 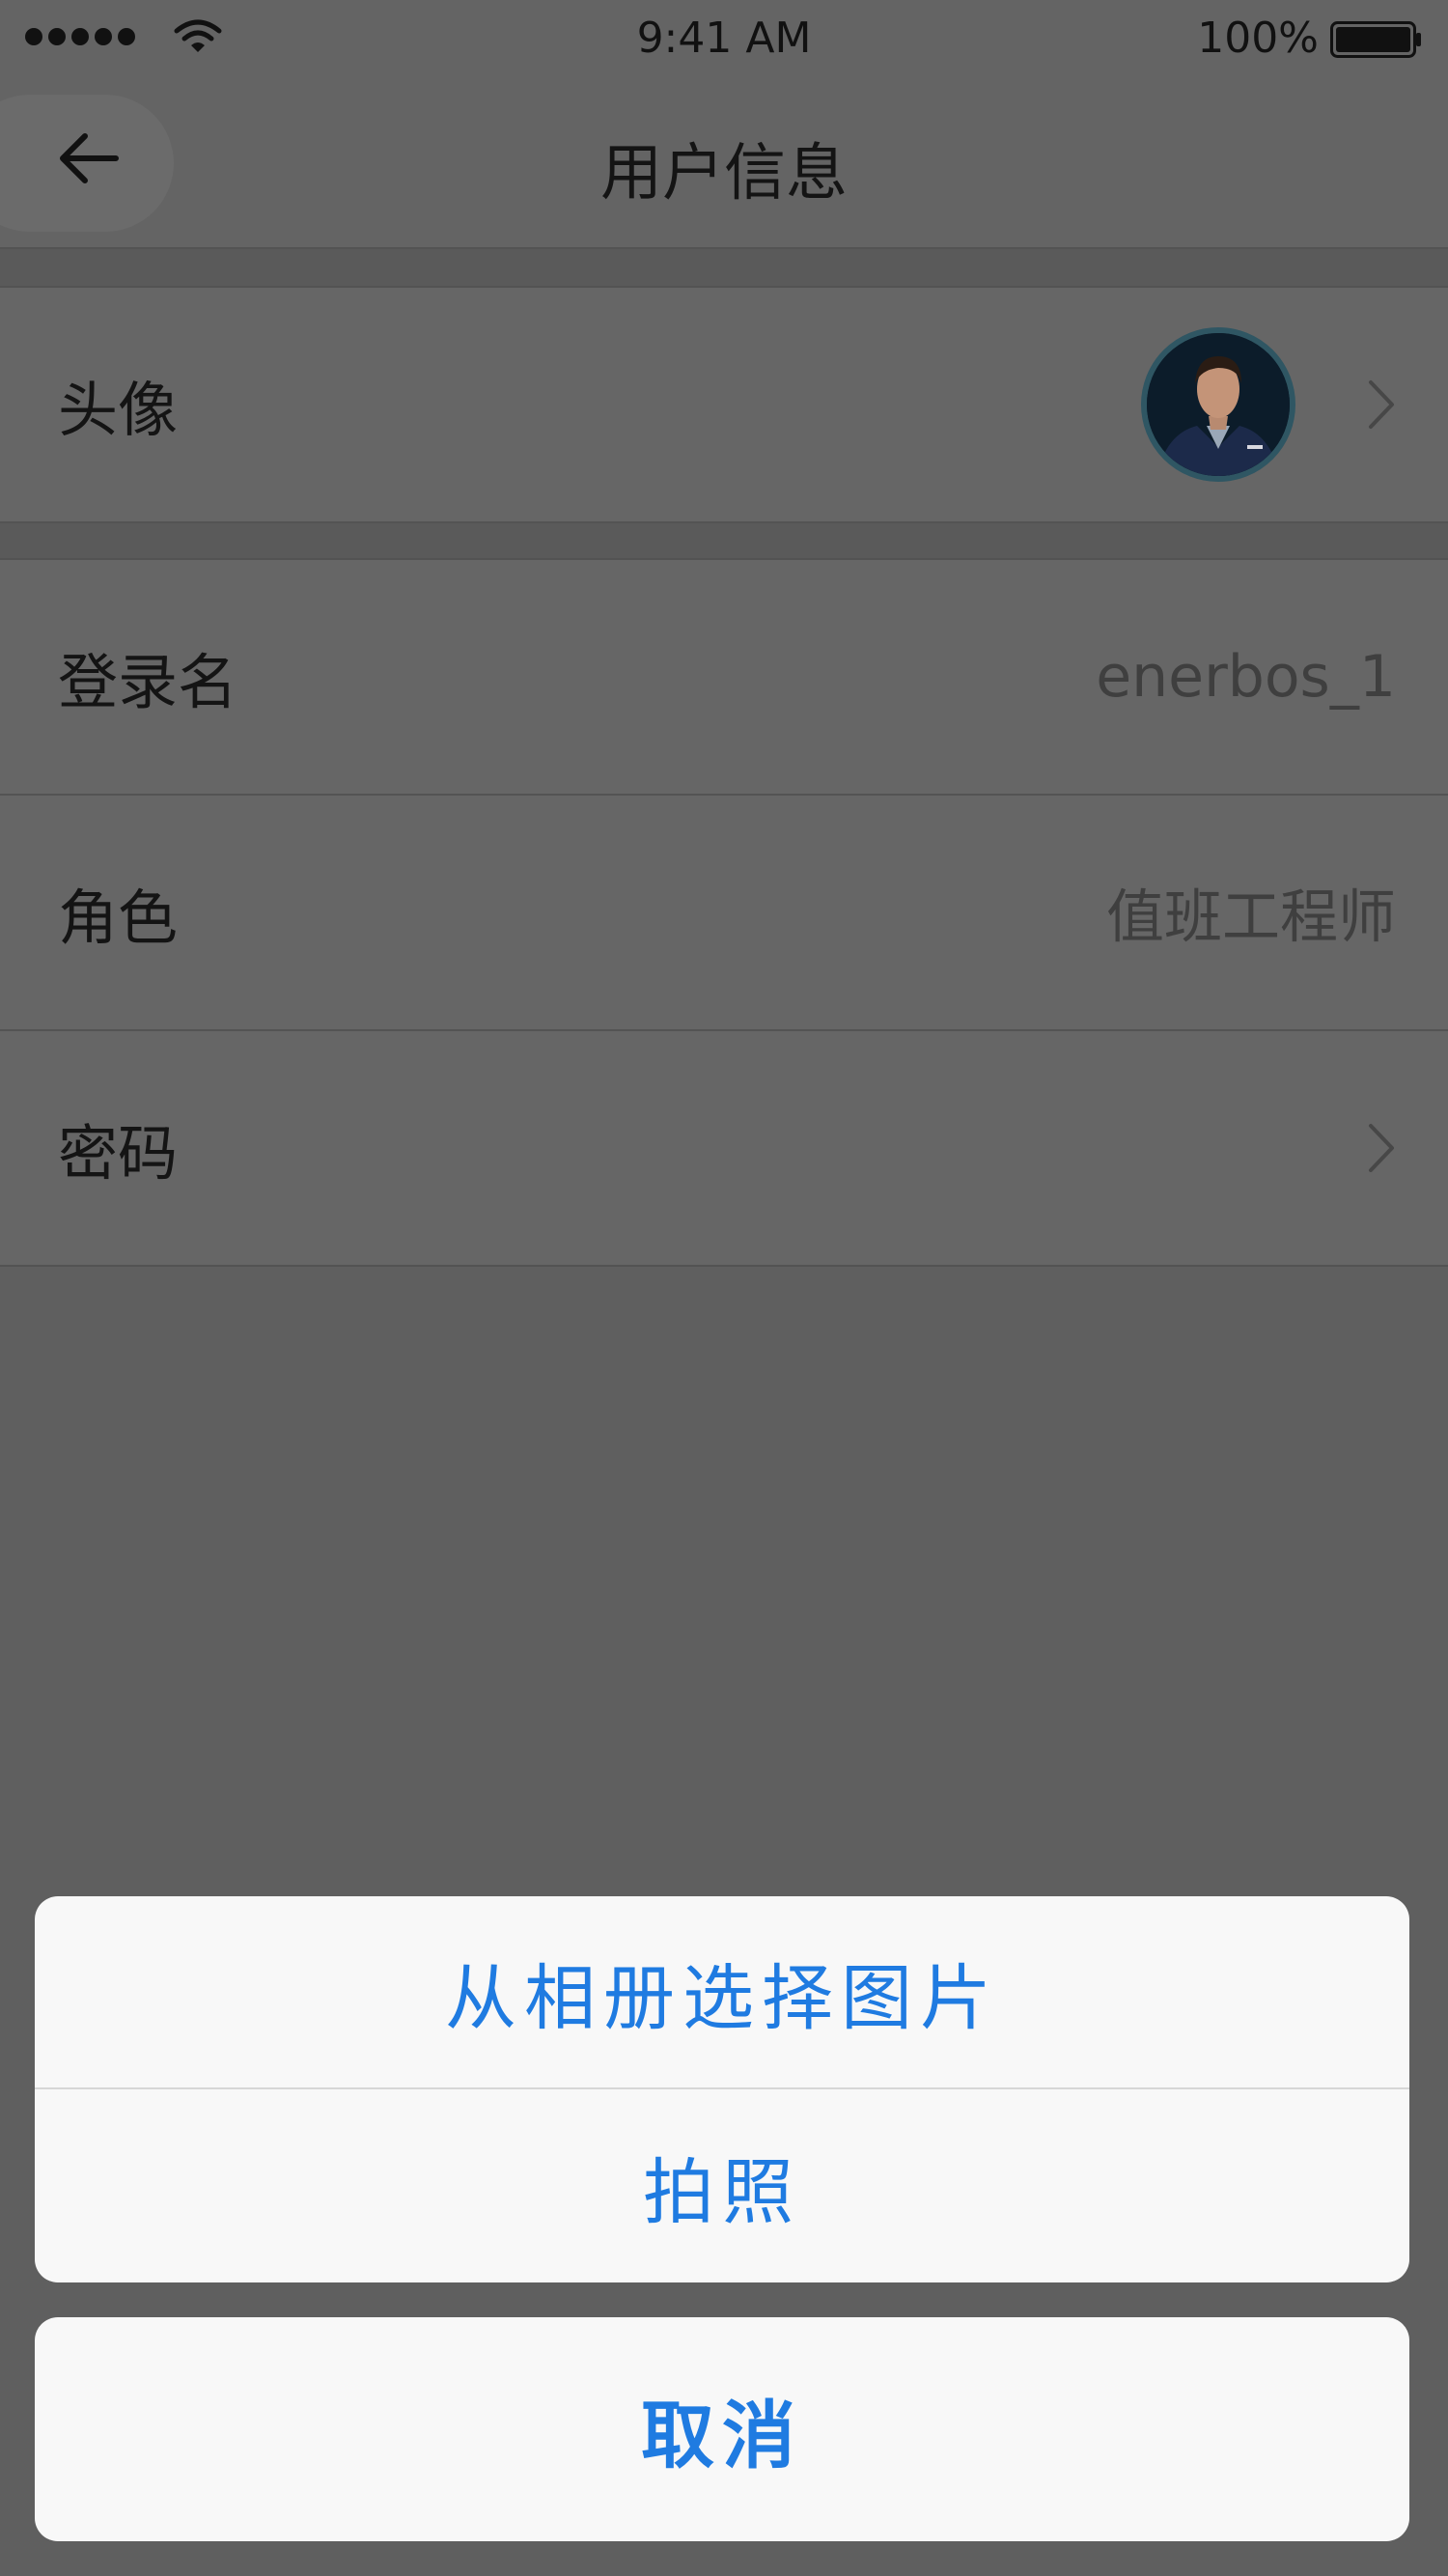 I want to click on avatar-row-label: 头像, so click(x=119, y=410).